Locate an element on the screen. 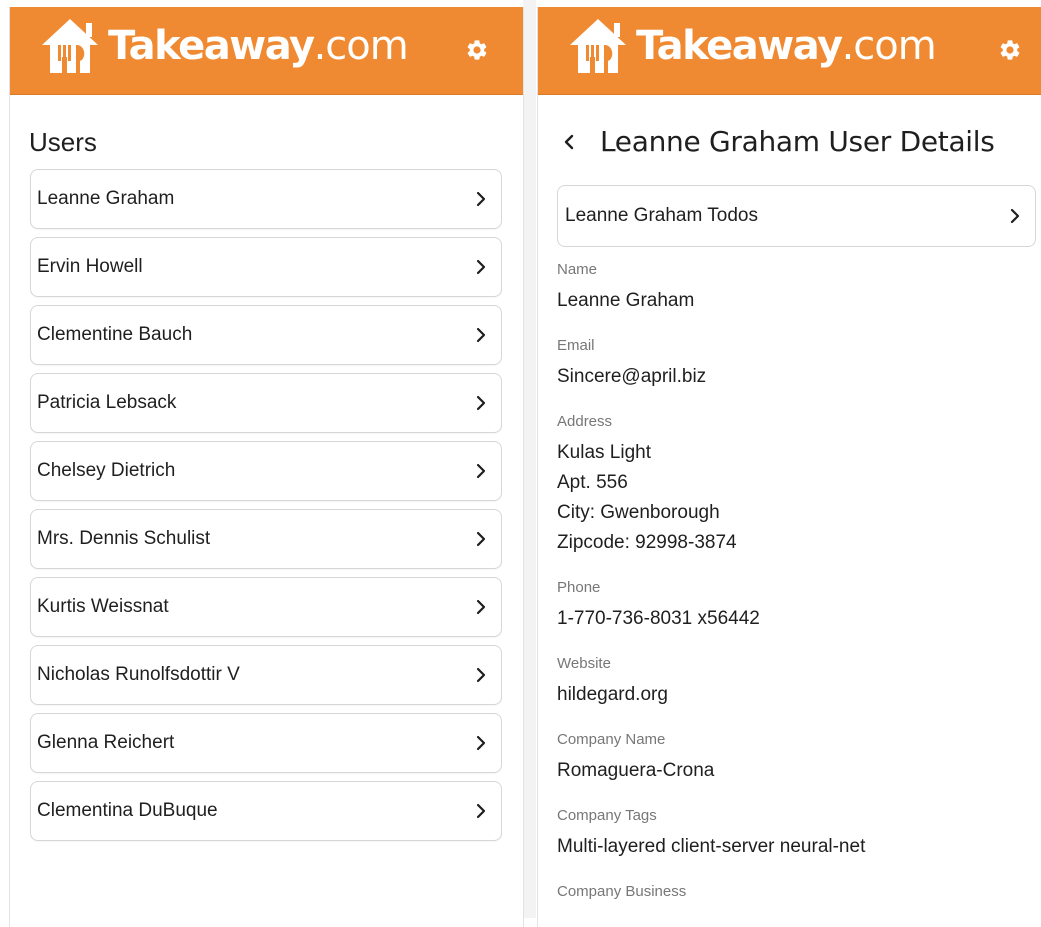 The height and width of the screenshot is (927, 1041). screen-gutter is located at coordinates (529, 459).